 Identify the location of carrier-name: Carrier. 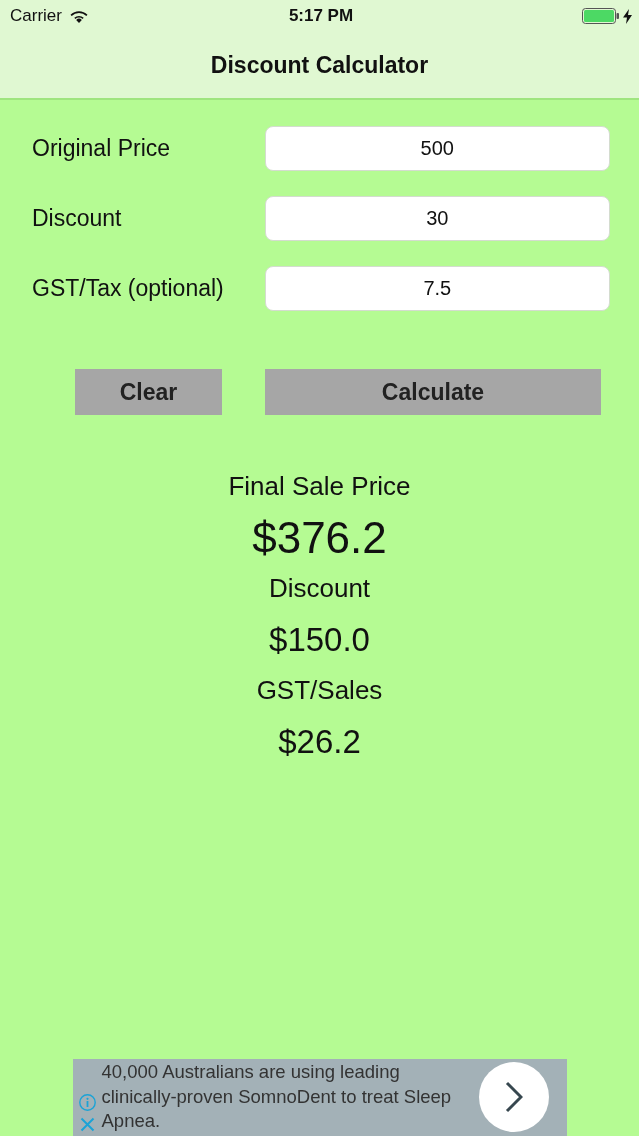
(36, 16).